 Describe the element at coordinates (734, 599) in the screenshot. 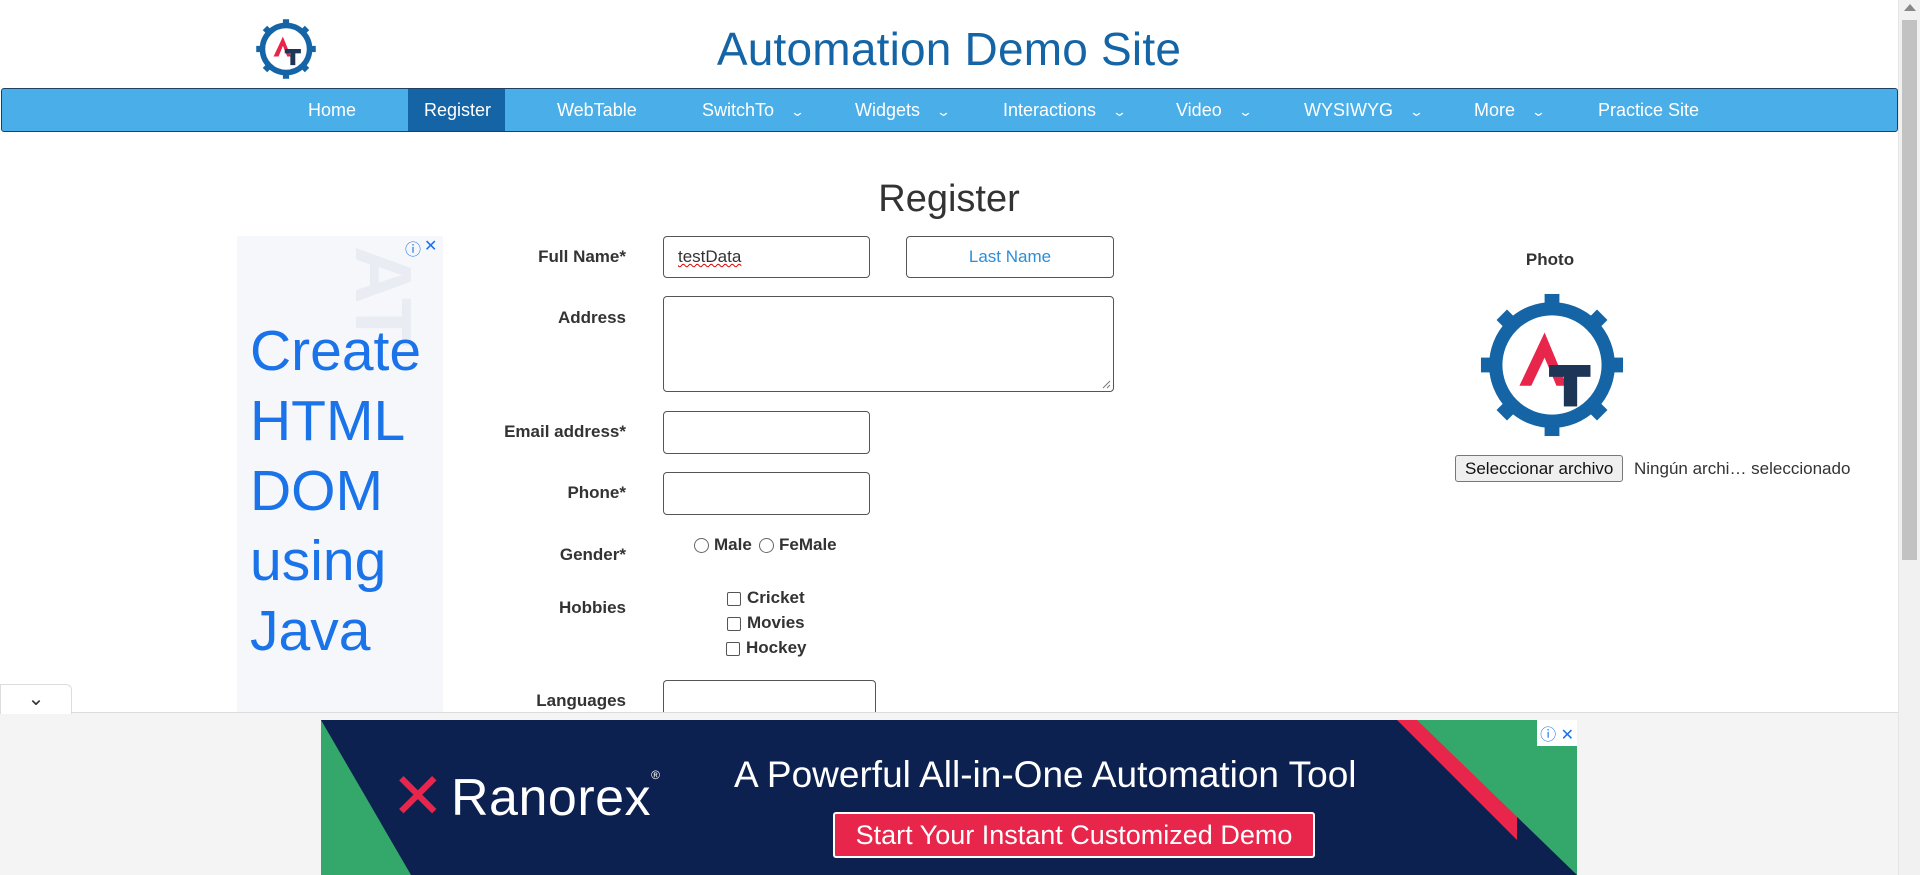

I see `hobby-cricket-checkbox` at that location.